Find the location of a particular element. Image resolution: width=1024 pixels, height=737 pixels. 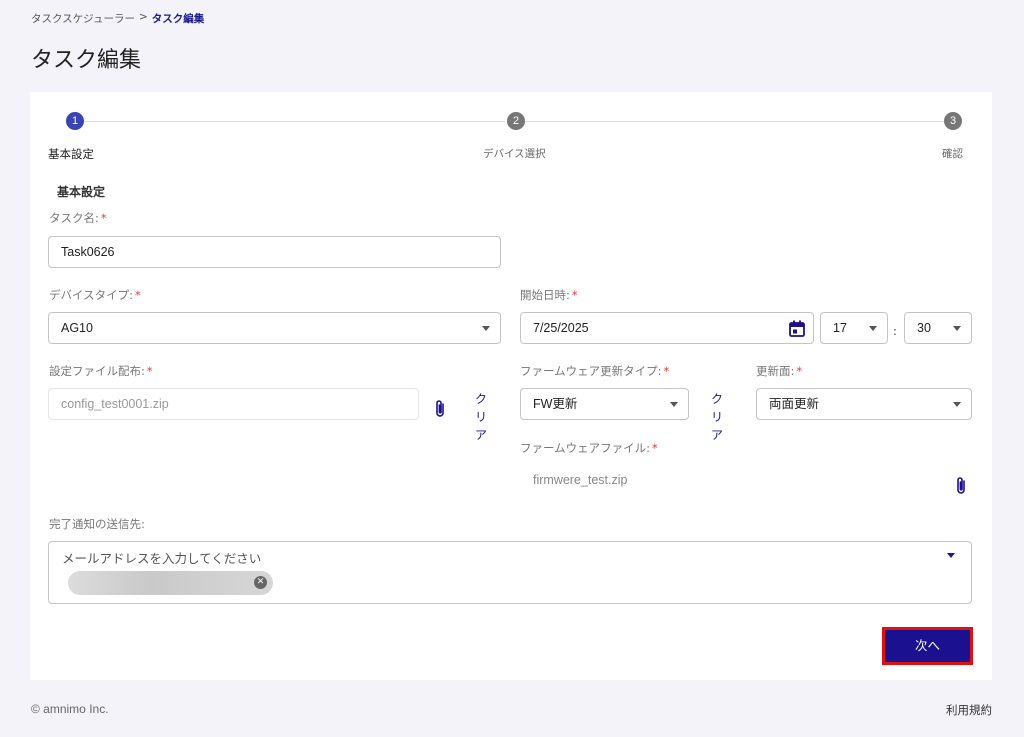

breadcrumb-current: タスク編集 is located at coordinates (178, 19).